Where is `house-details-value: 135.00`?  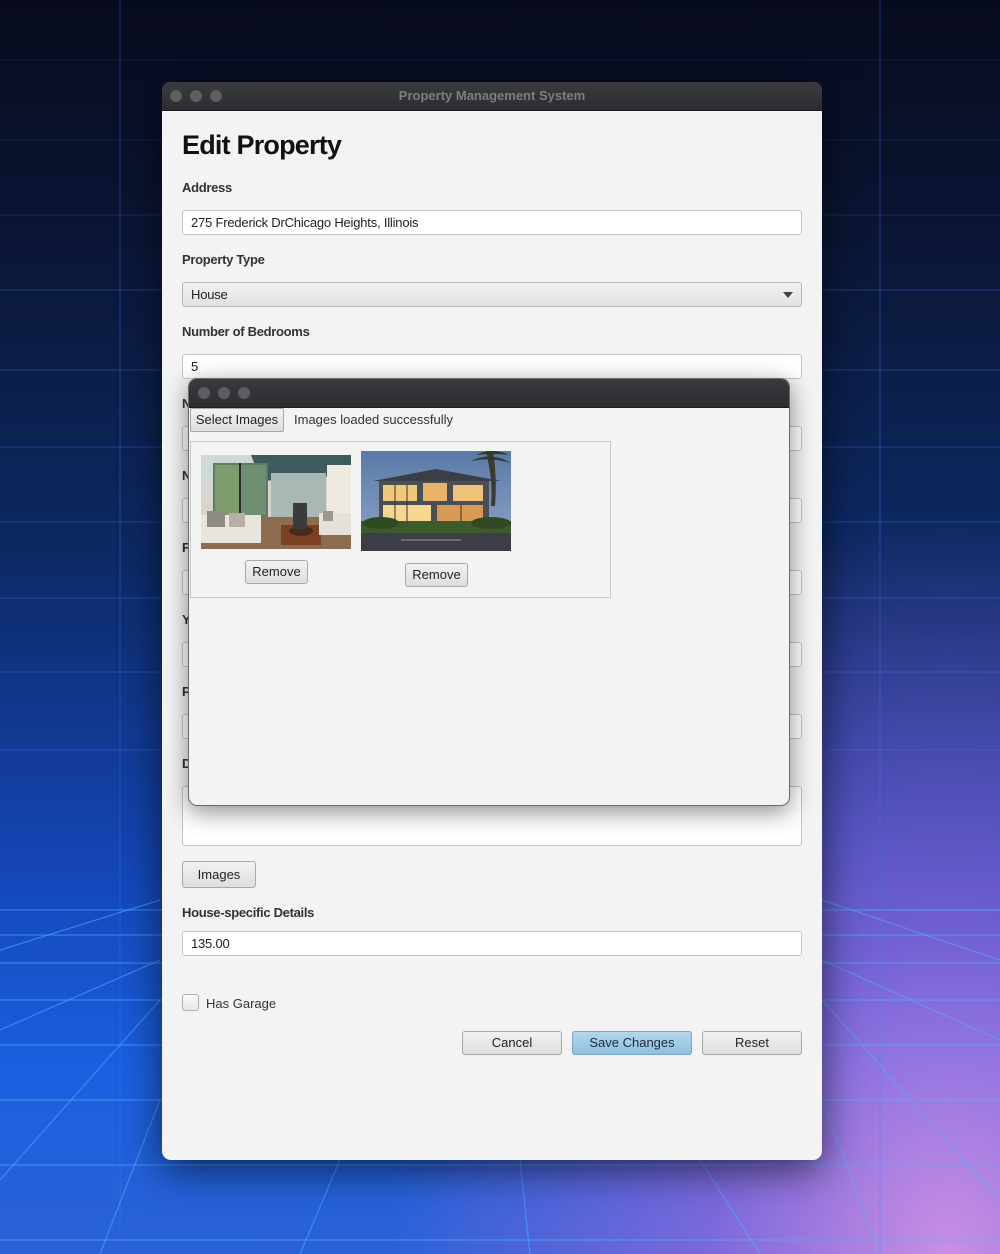
house-details-value: 135.00 is located at coordinates (210, 943).